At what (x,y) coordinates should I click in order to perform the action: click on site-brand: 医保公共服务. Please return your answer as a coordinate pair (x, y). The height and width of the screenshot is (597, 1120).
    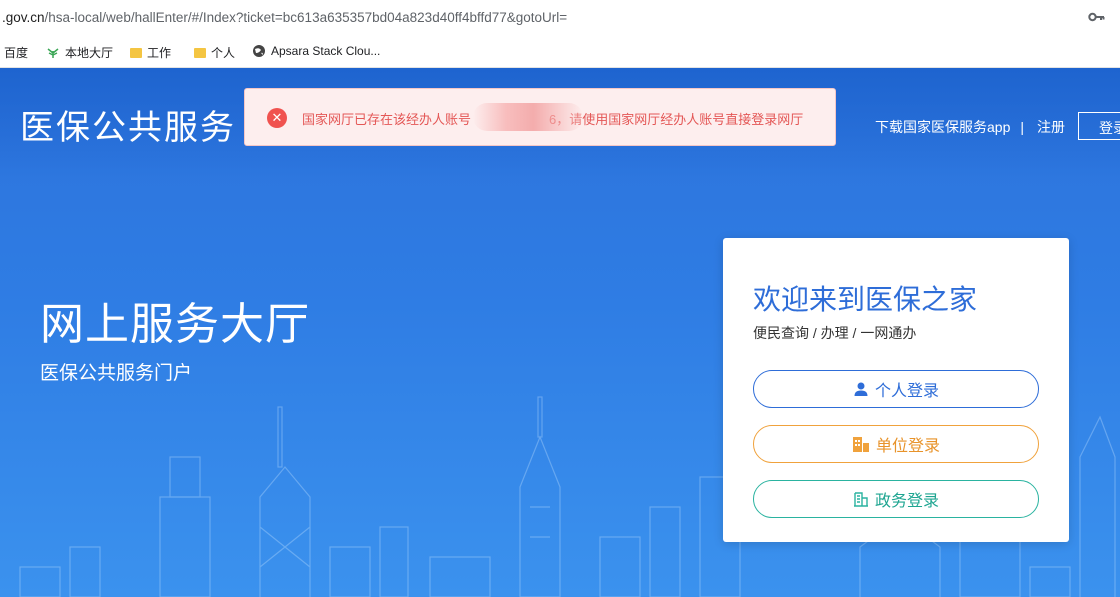
    Looking at the image, I should click on (128, 124).